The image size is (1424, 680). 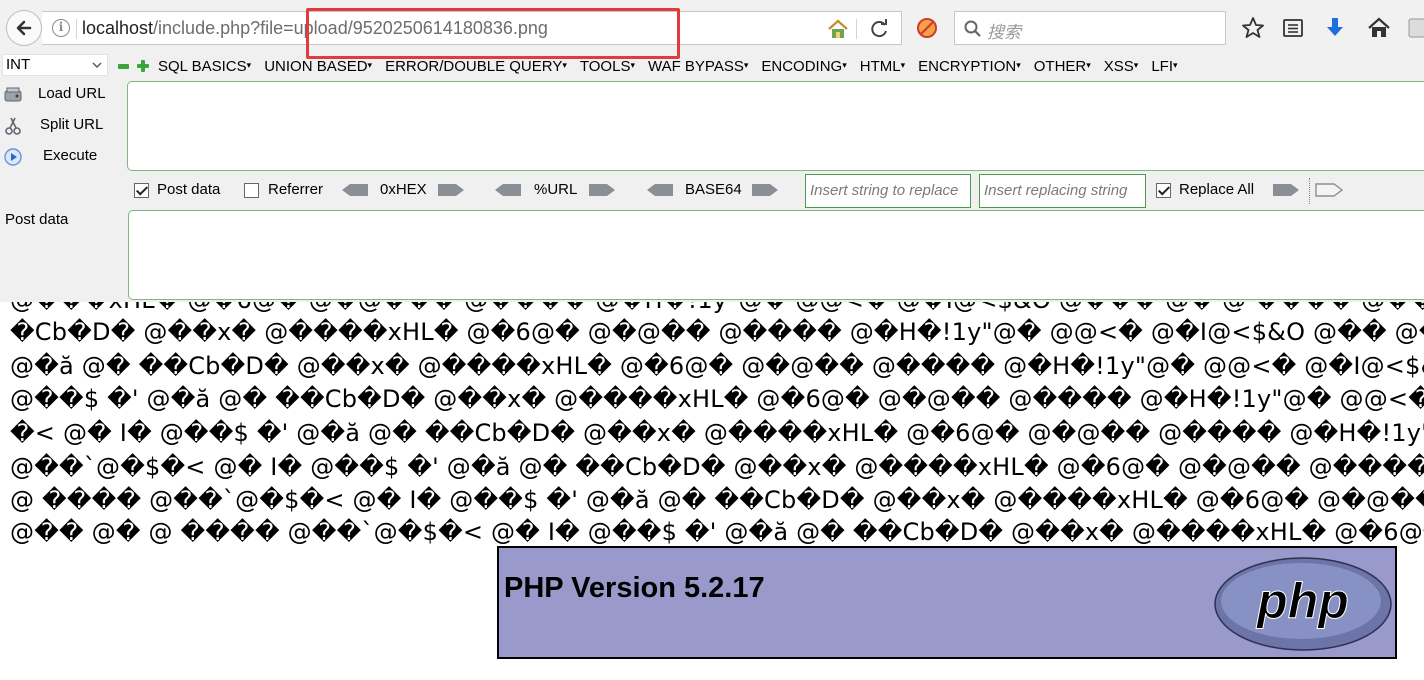 I want to click on back-button, so click(x=24, y=28).